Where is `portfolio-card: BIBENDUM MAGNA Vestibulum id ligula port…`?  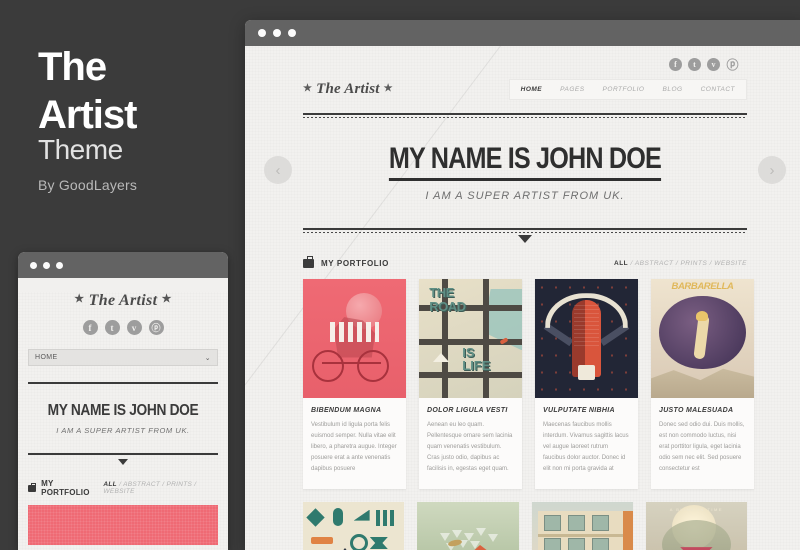
portfolio-card: BIBENDUM MAGNA Vestibulum id ligula port… is located at coordinates (354, 384).